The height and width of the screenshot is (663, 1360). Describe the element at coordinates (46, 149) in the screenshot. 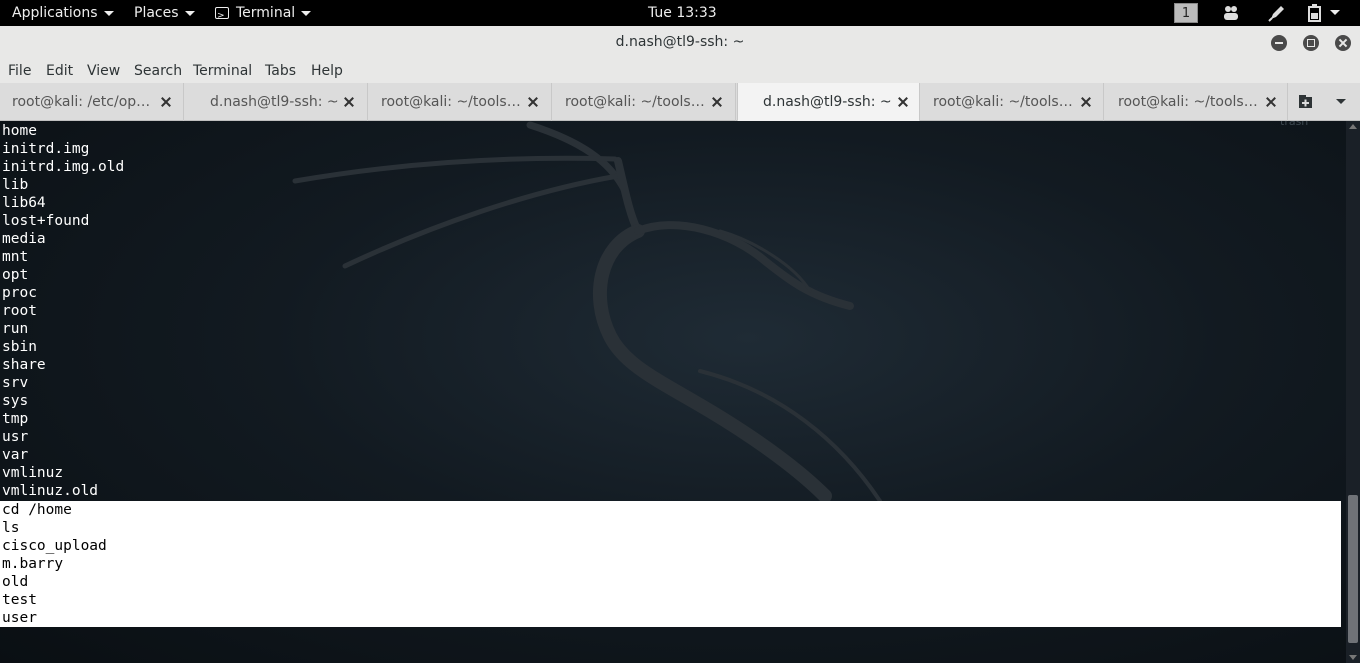

I see `terminal-line: initrd.img` at that location.